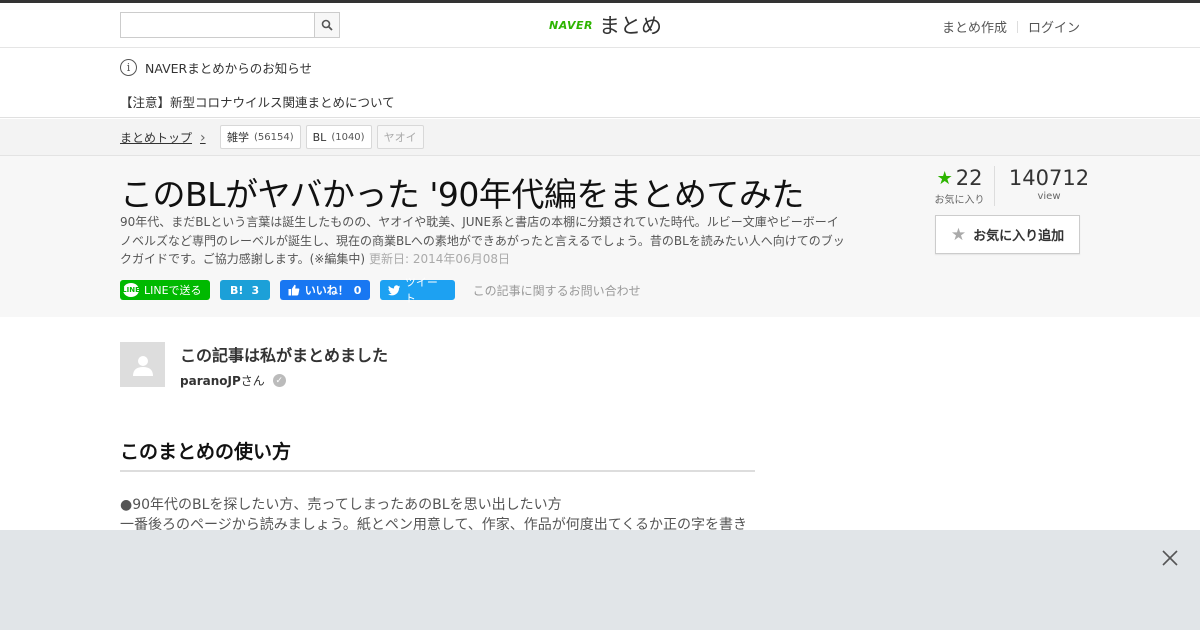  What do you see at coordinates (255, 290) in the screenshot?
I see `hatena-count: 3` at bounding box center [255, 290].